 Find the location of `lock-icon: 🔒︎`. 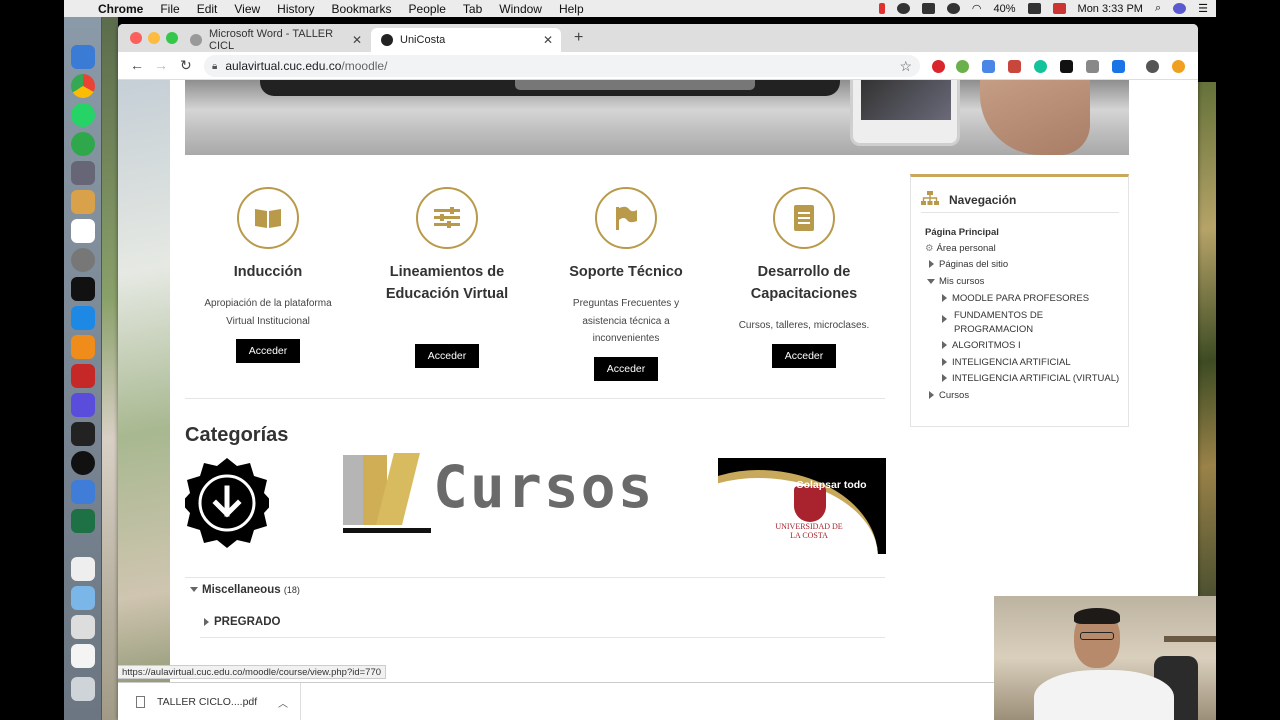

lock-icon: 🔒︎ is located at coordinates (215, 66).